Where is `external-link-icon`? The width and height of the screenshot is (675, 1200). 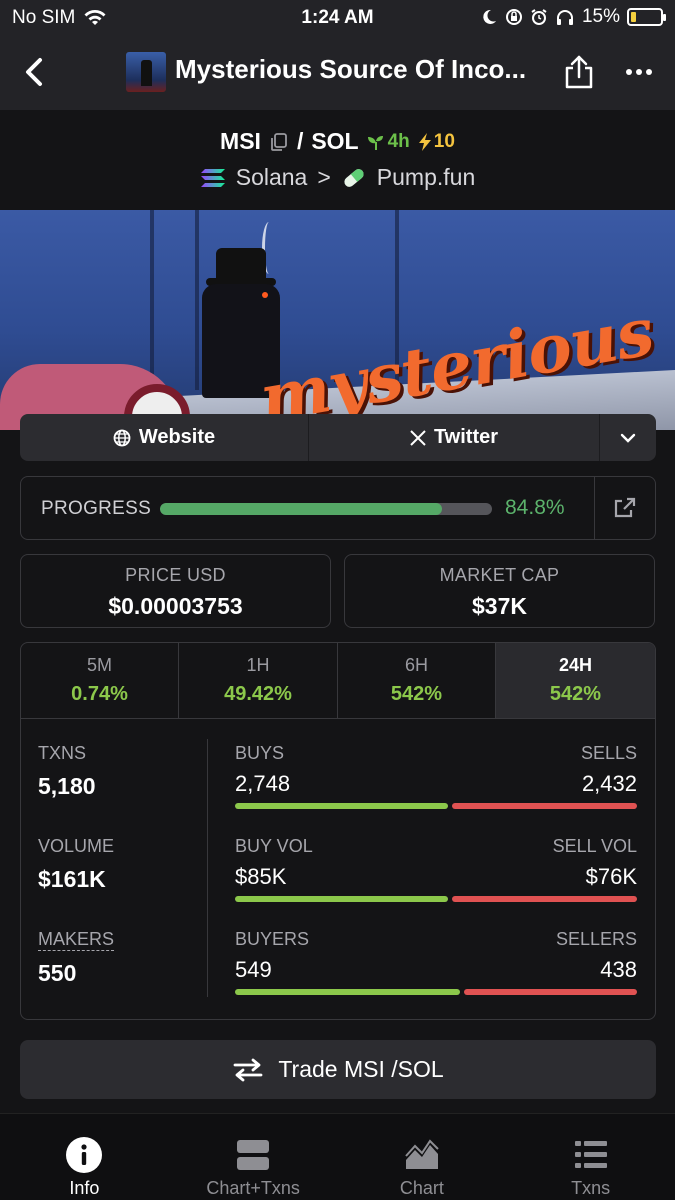
external-link-icon is located at coordinates (625, 508).